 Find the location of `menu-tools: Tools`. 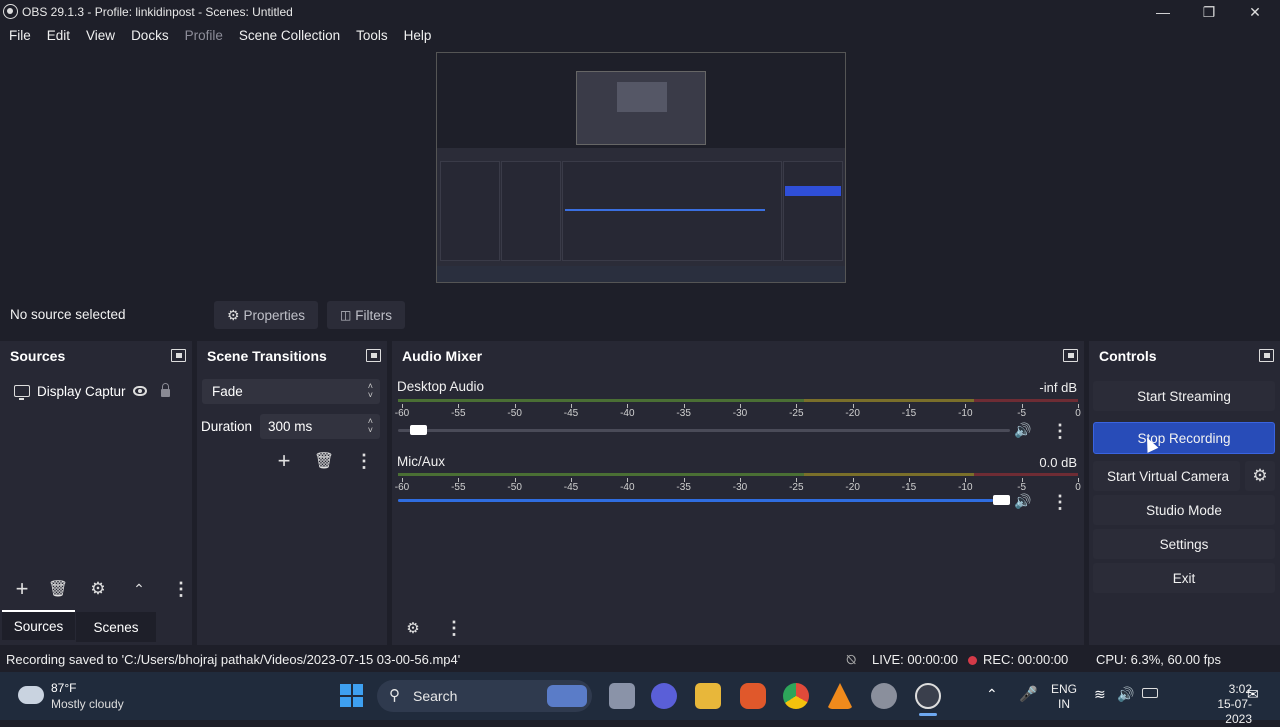

menu-tools: Tools is located at coordinates (372, 35).